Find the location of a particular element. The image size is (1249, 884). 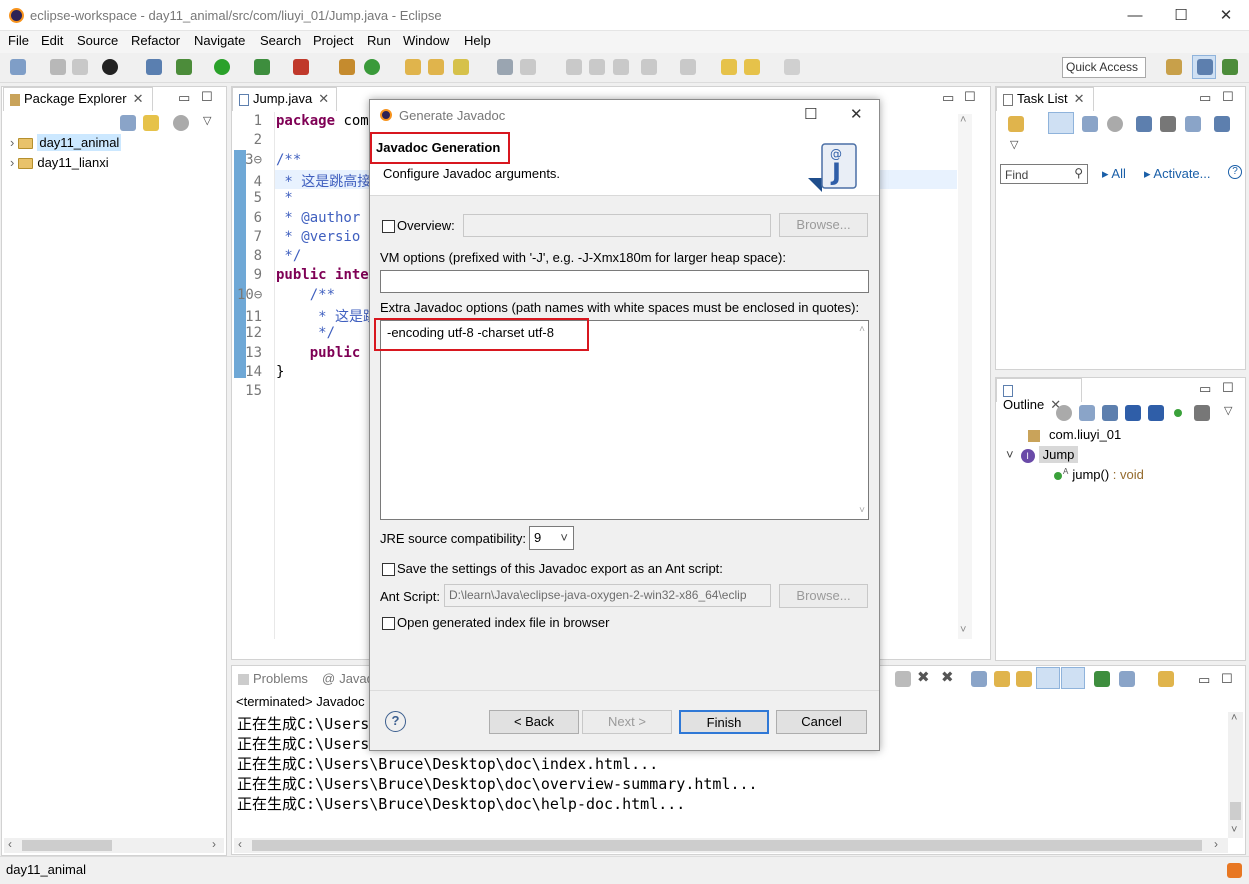

remove-launch-icon: ✖ is located at coordinates (923, 677).